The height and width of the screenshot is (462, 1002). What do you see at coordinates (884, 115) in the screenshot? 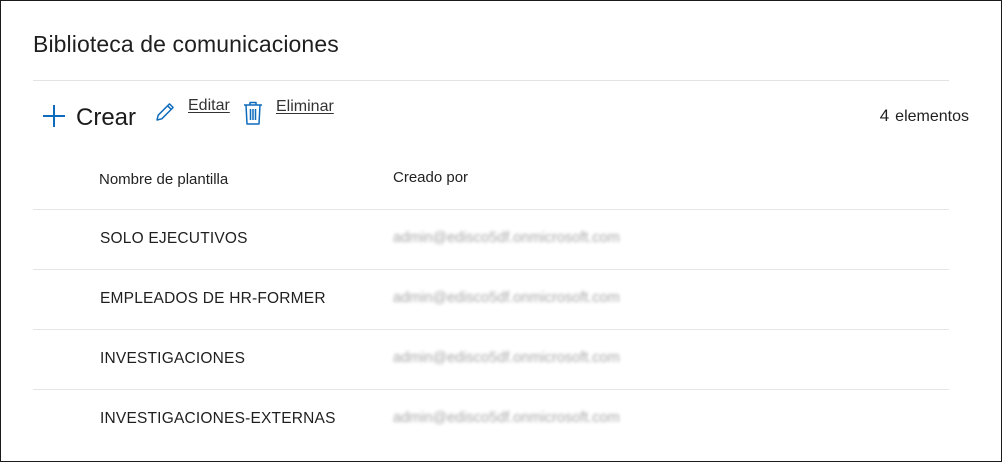
I see `item-count-number: 4` at bounding box center [884, 115].